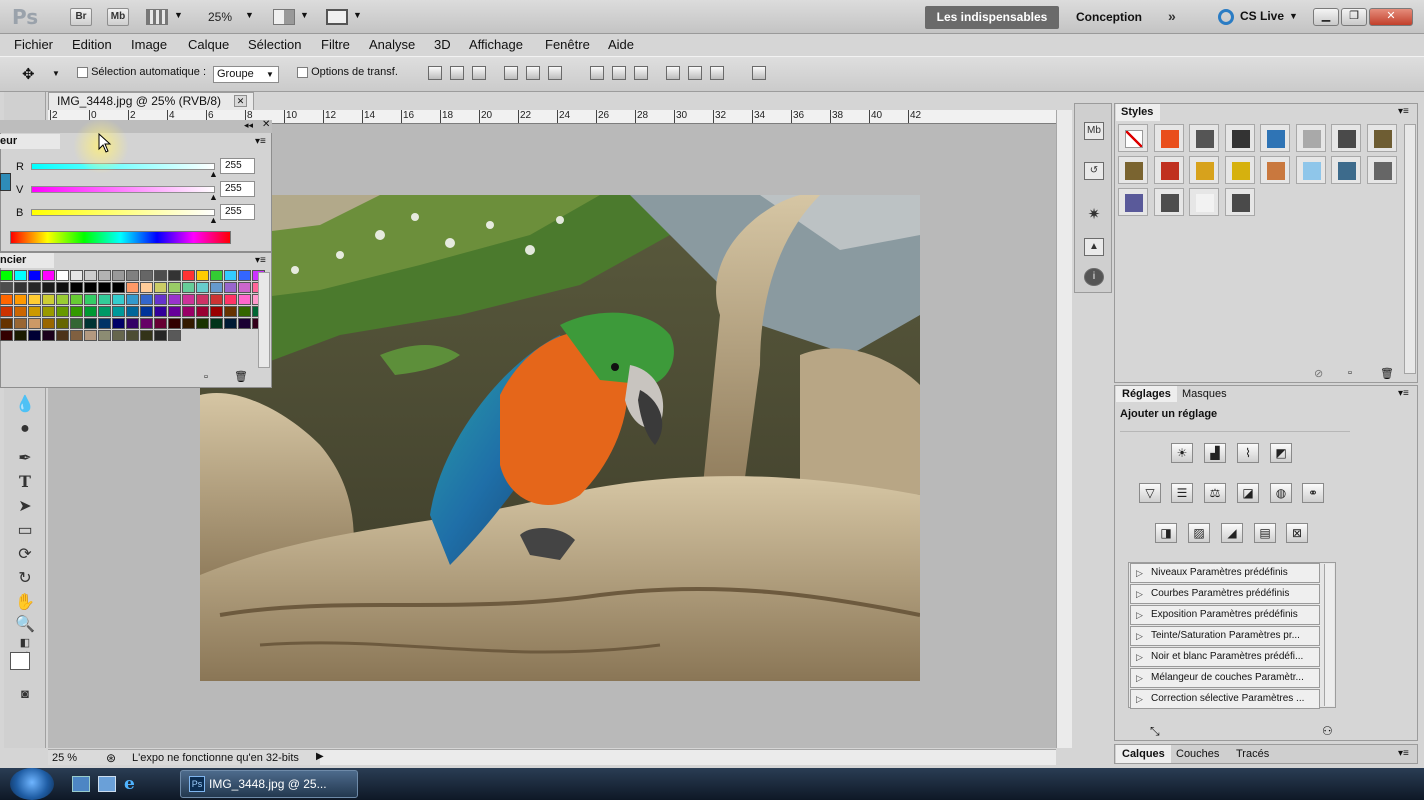 The height and width of the screenshot is (800, 1424). Describe the element at coordinates (1327, 731) in the screenshot. I see `clip-to-layer-icon: ⚇` at that location.